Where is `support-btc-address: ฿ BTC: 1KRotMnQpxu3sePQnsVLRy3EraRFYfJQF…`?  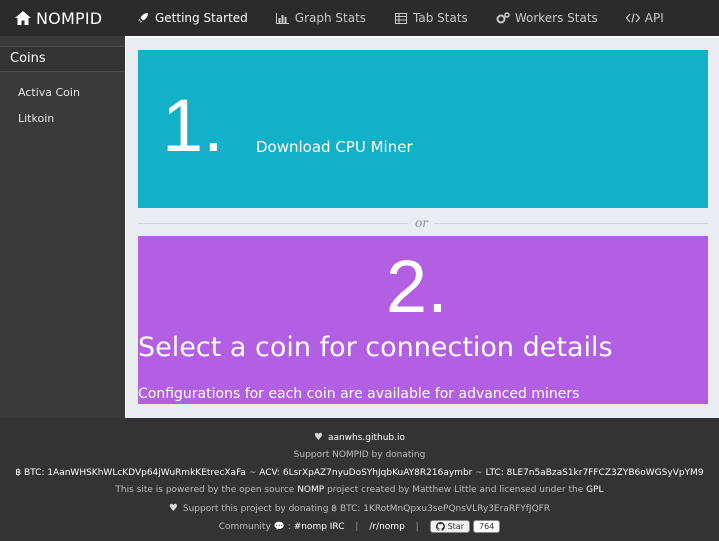 support-btc-address: ฿ BTC: 1KRotMnQpxu3sePQnsVLRy3EraRFYfJQF… is located at coordinates (441, 509).